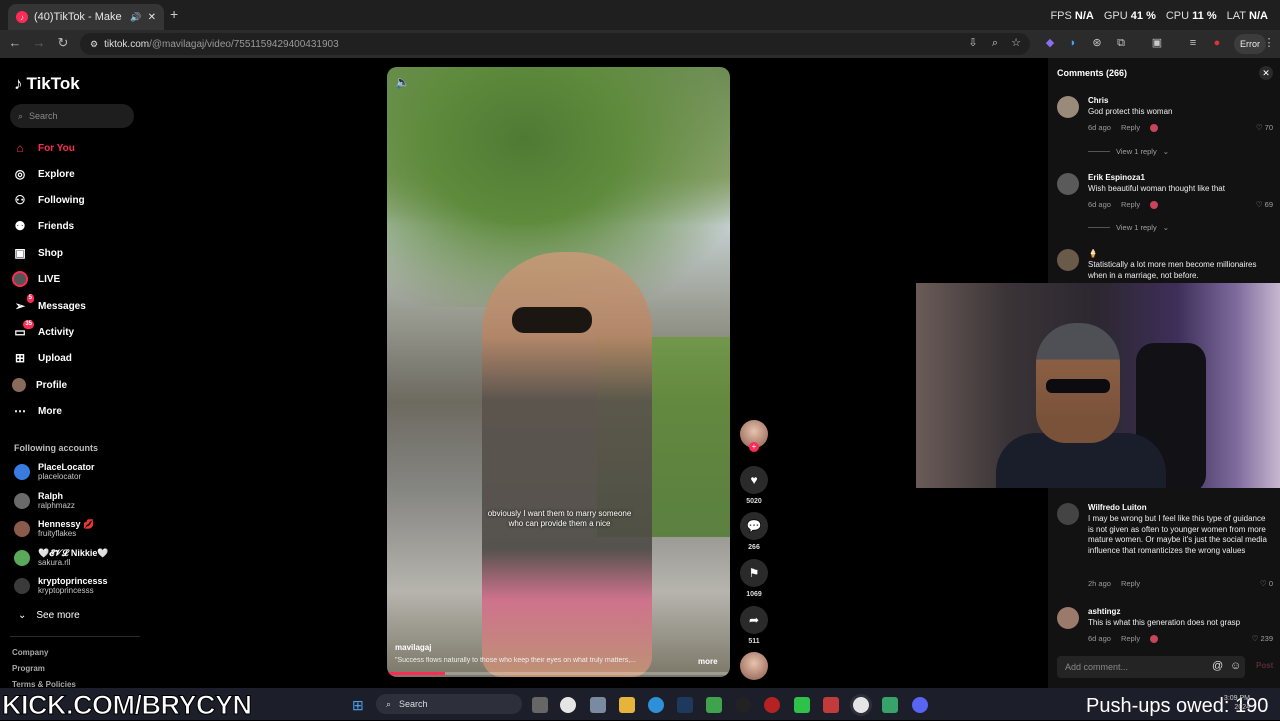 This screenshot has height=721, width=1280. What do you see at coordinates (1235, 703) in the screenshot?
I see `taskbar-clock: 3:09 PM 2024` at bounding box center [1235, 703].